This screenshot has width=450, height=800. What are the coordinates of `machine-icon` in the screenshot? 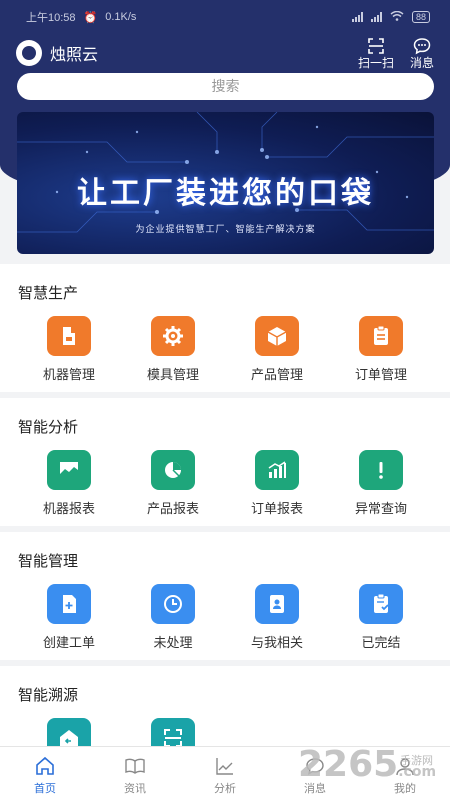 It's located at (69, 336).